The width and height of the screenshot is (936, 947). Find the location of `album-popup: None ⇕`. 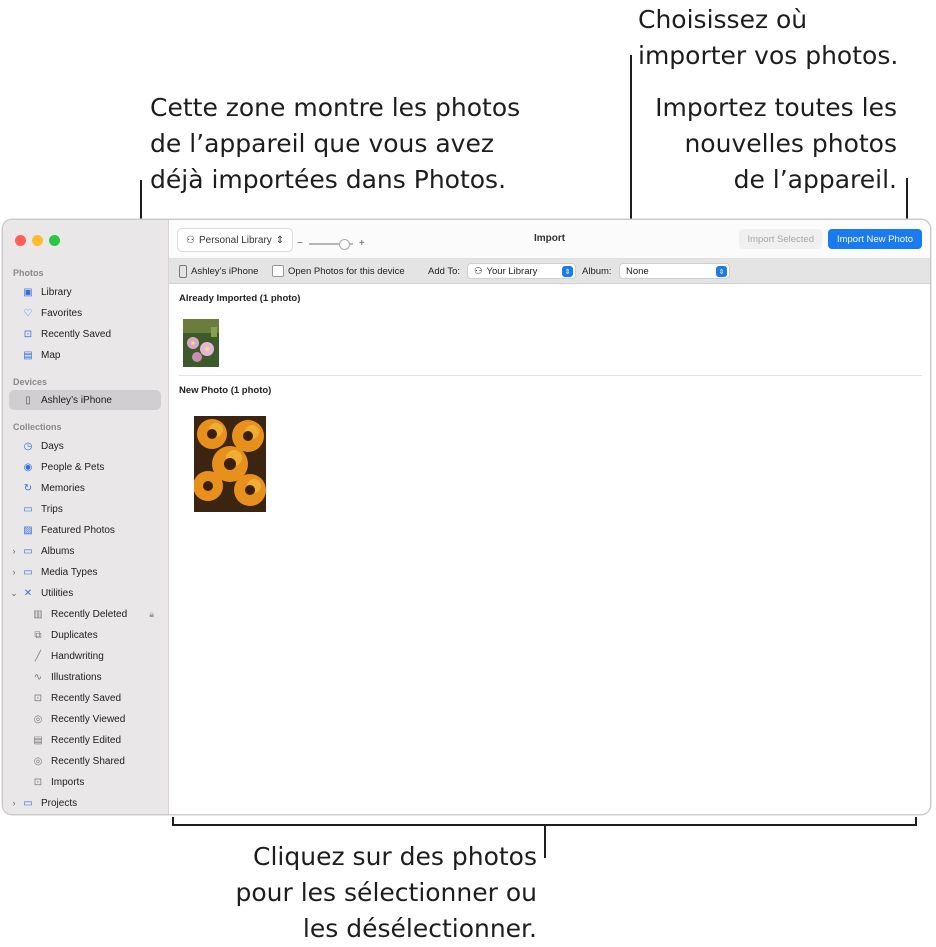

album-popup: None ⇕ is located at coordinates (674, 271).